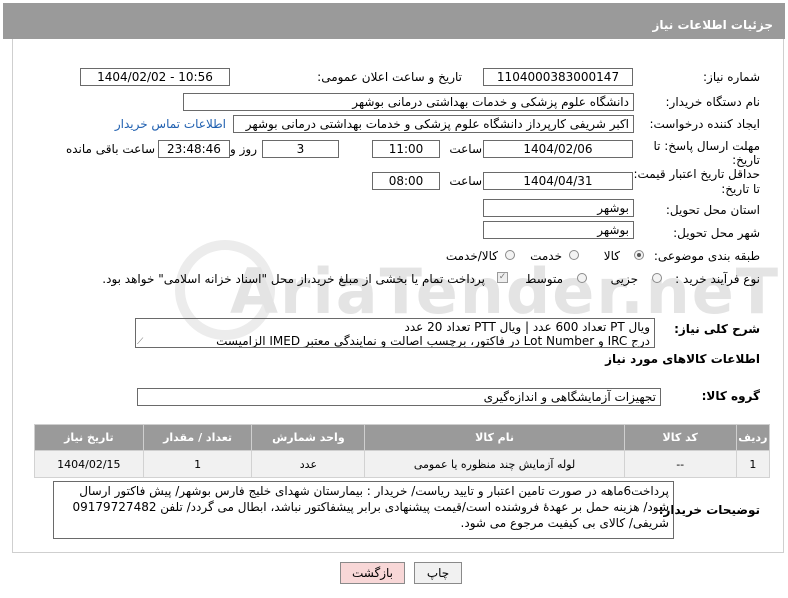 The width and height of the screenshot is (788, 598). I want to click on print-button: چاپ, so click(438, 573).